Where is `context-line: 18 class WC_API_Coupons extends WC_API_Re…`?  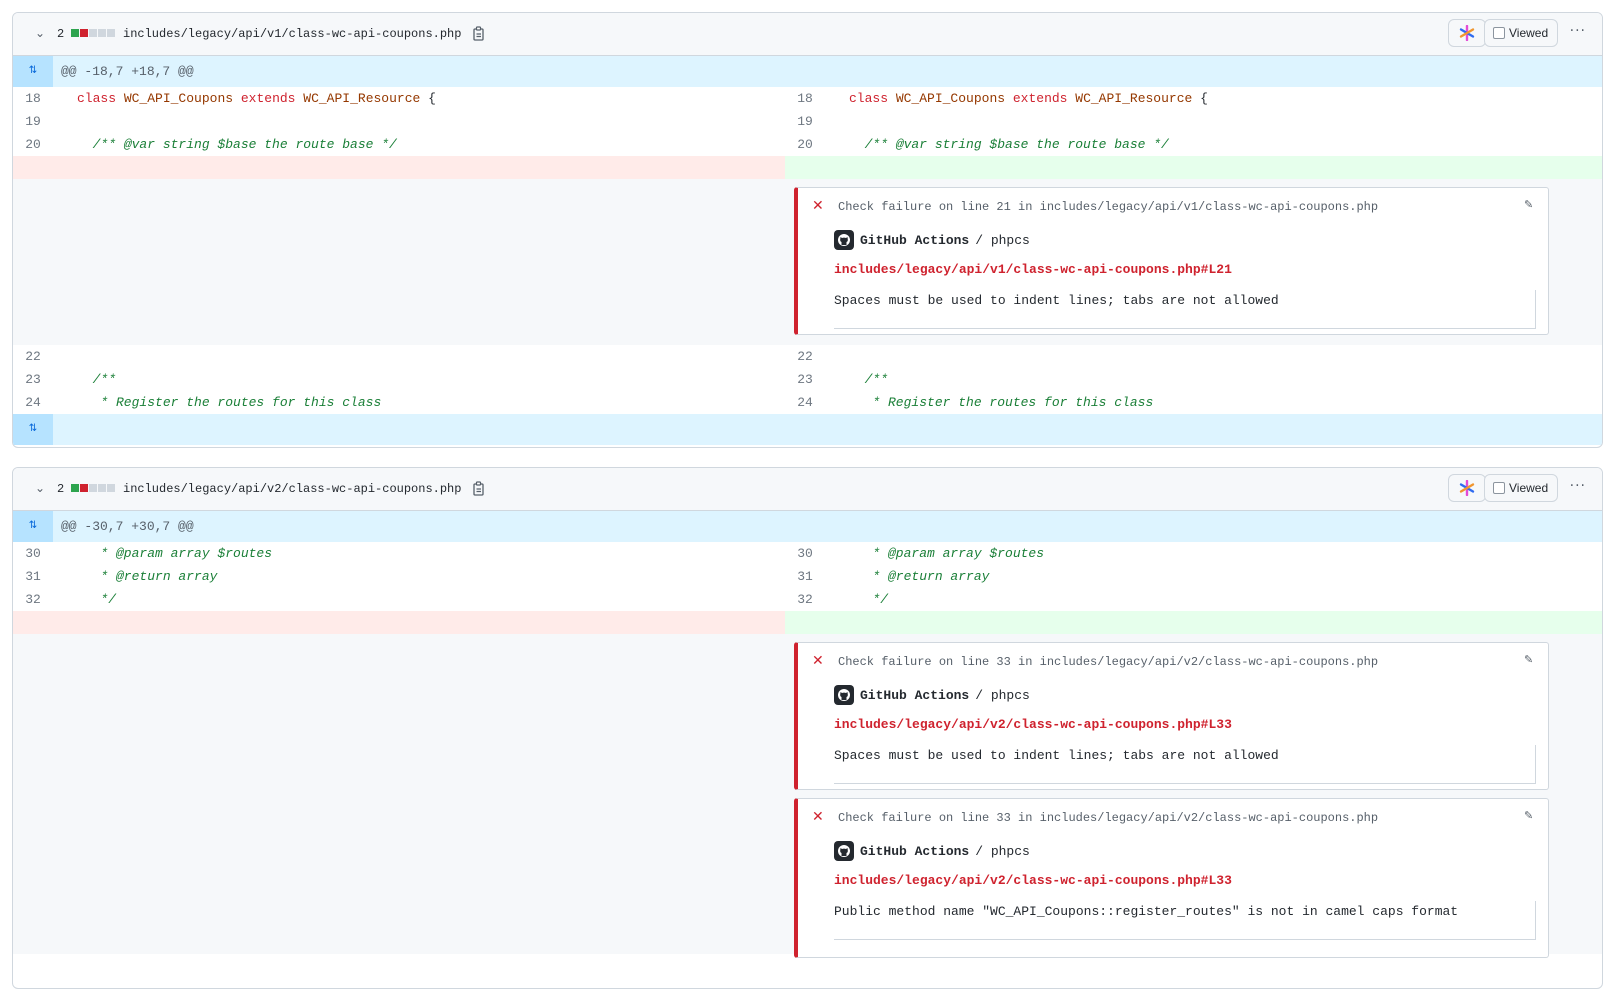 context-line: 18 class WC_API_Coupons extends WC_API_Re… is located at coordinates (807, 98).